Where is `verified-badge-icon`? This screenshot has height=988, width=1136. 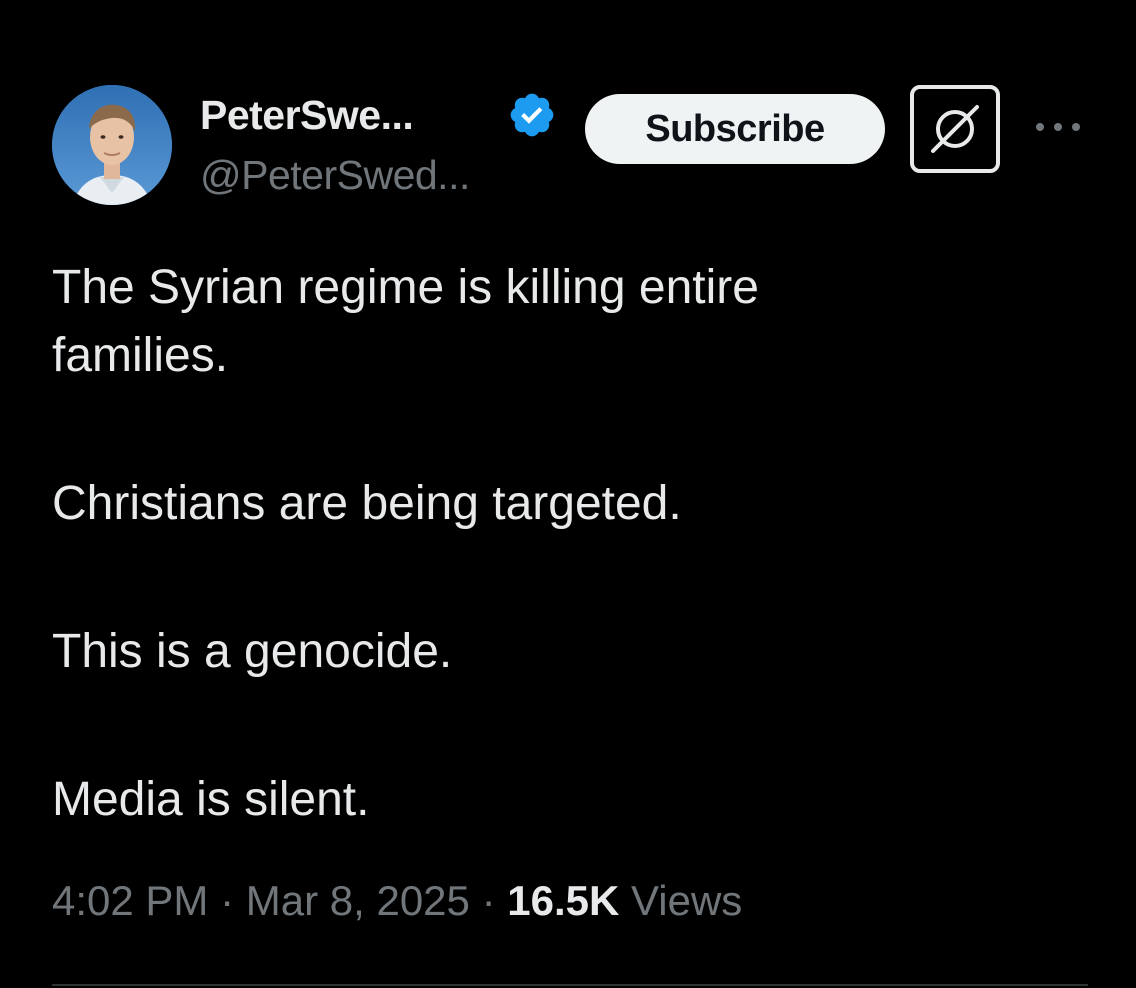
verified-badge-icon is located at coordinates (532, 115).